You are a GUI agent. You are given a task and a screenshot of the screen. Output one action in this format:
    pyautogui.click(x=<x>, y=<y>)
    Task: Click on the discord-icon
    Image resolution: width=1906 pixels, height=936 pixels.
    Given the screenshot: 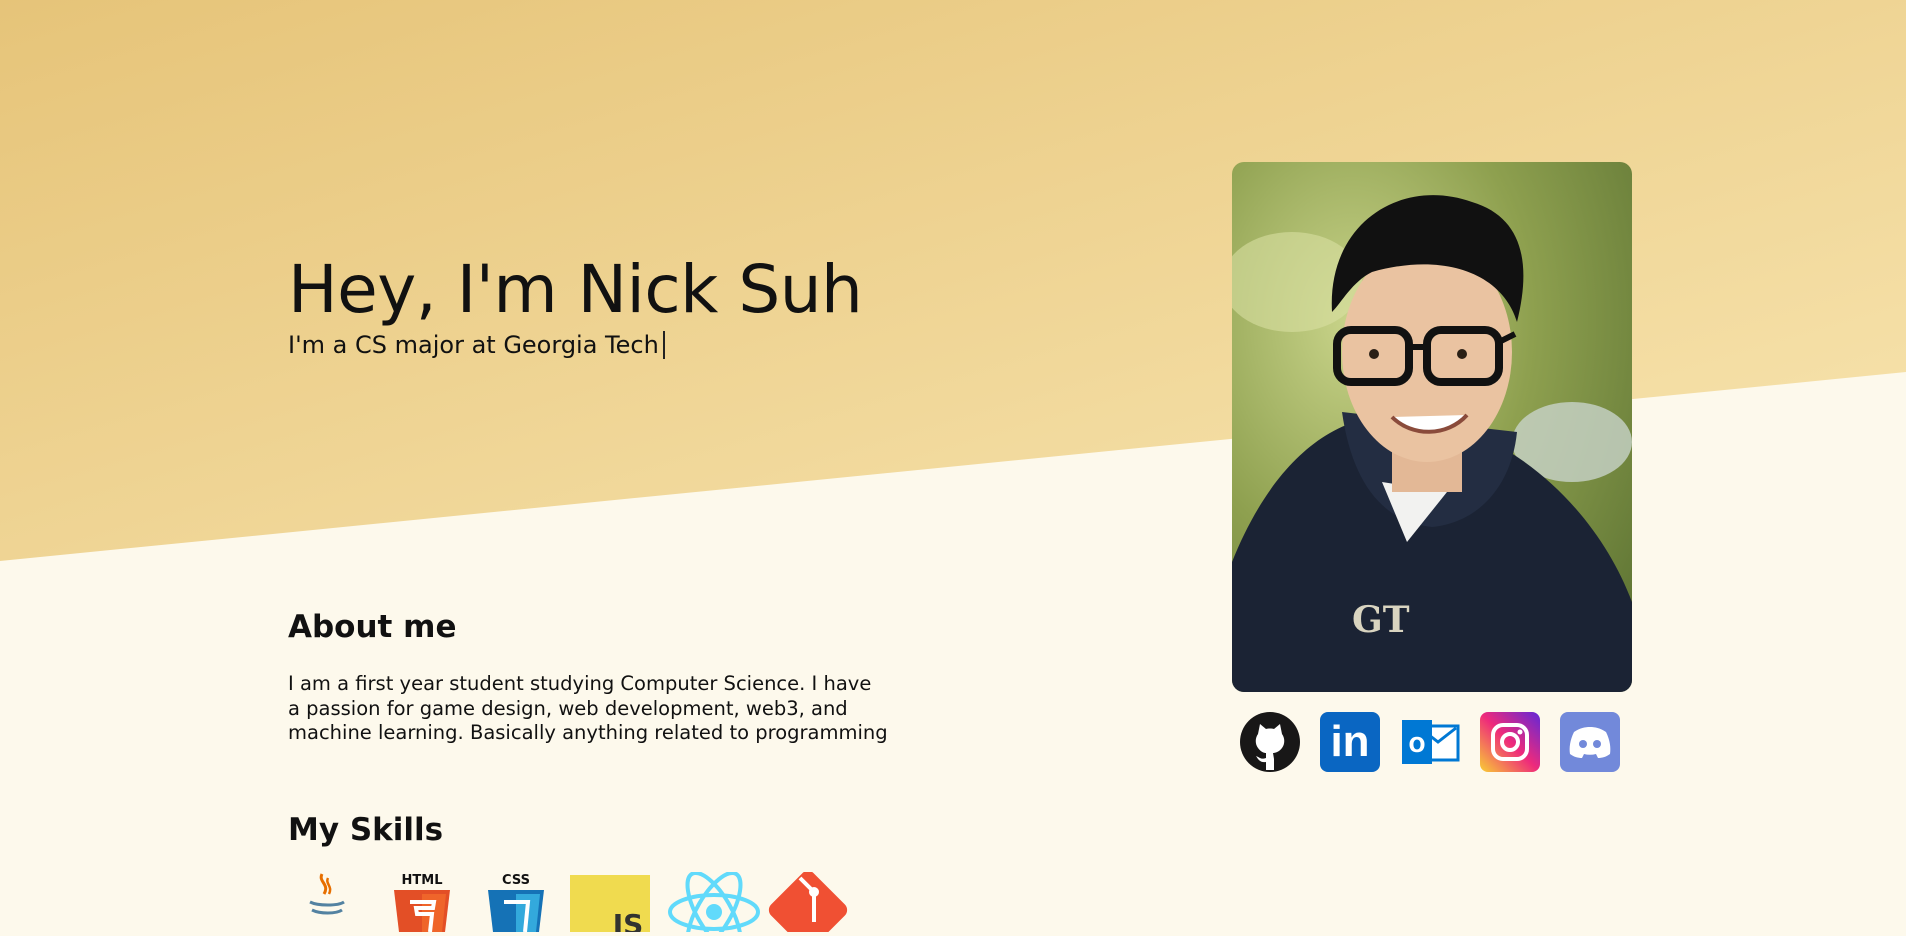 What is the action you would take?
    pyautogui.click(x=1590, y=742)
    